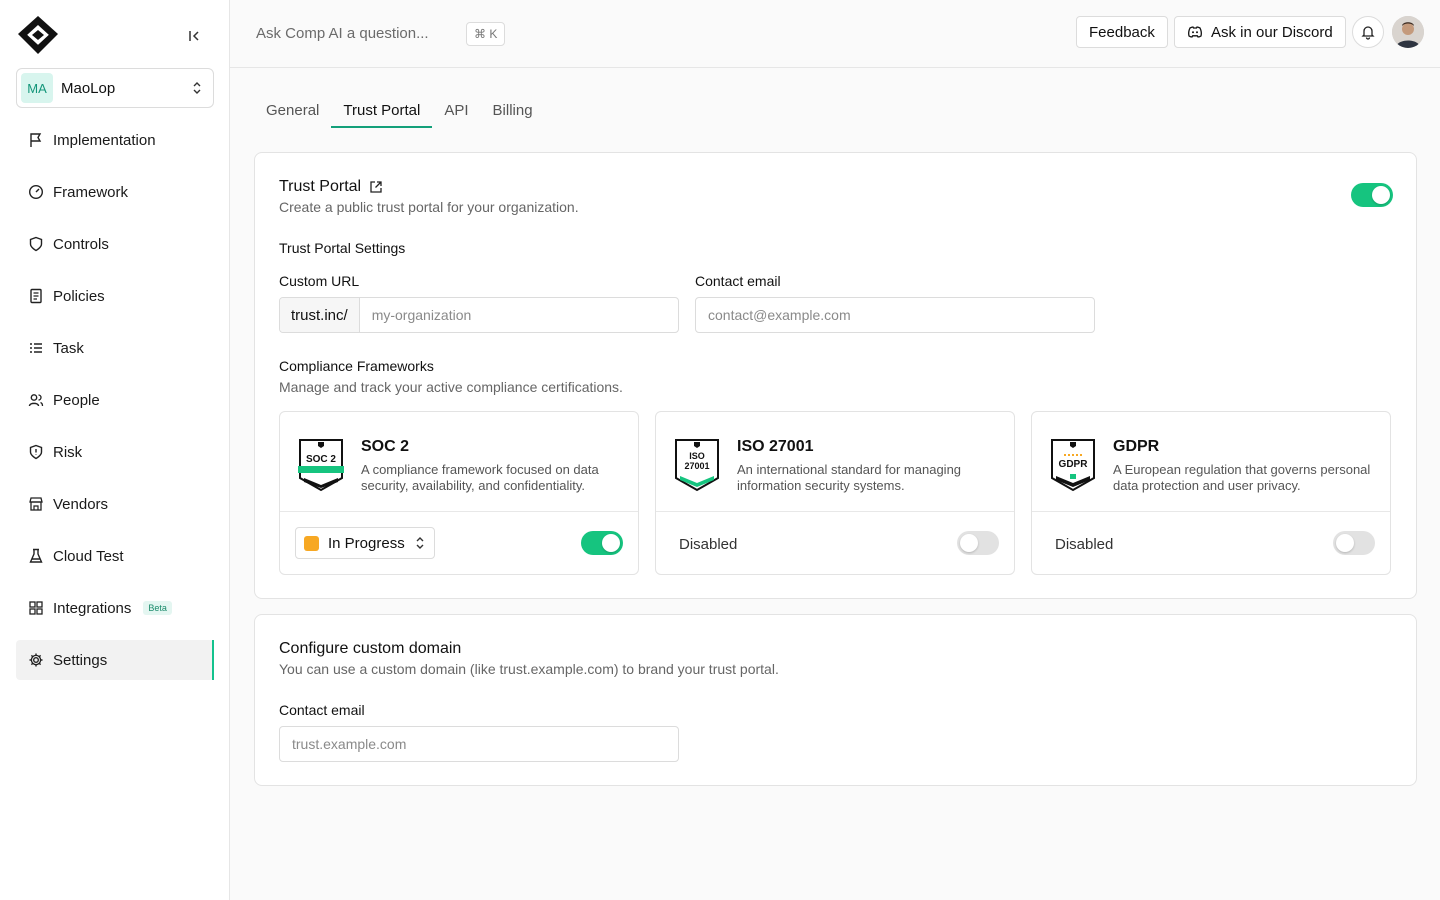  What do you see at coordinates (92, 608) in the screenshot?
I see `sidebar-item-label: Integrations` at bounding box center [92, 608].